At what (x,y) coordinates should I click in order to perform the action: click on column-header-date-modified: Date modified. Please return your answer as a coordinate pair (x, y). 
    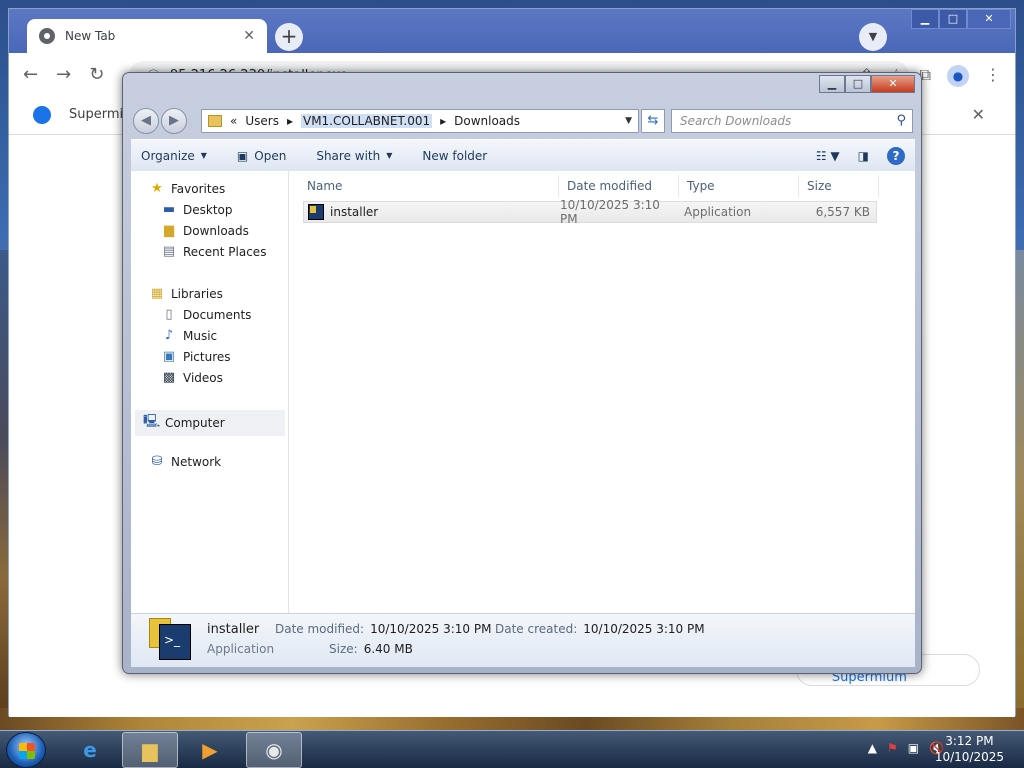
    Looking at the image, I should click on (619, 186).